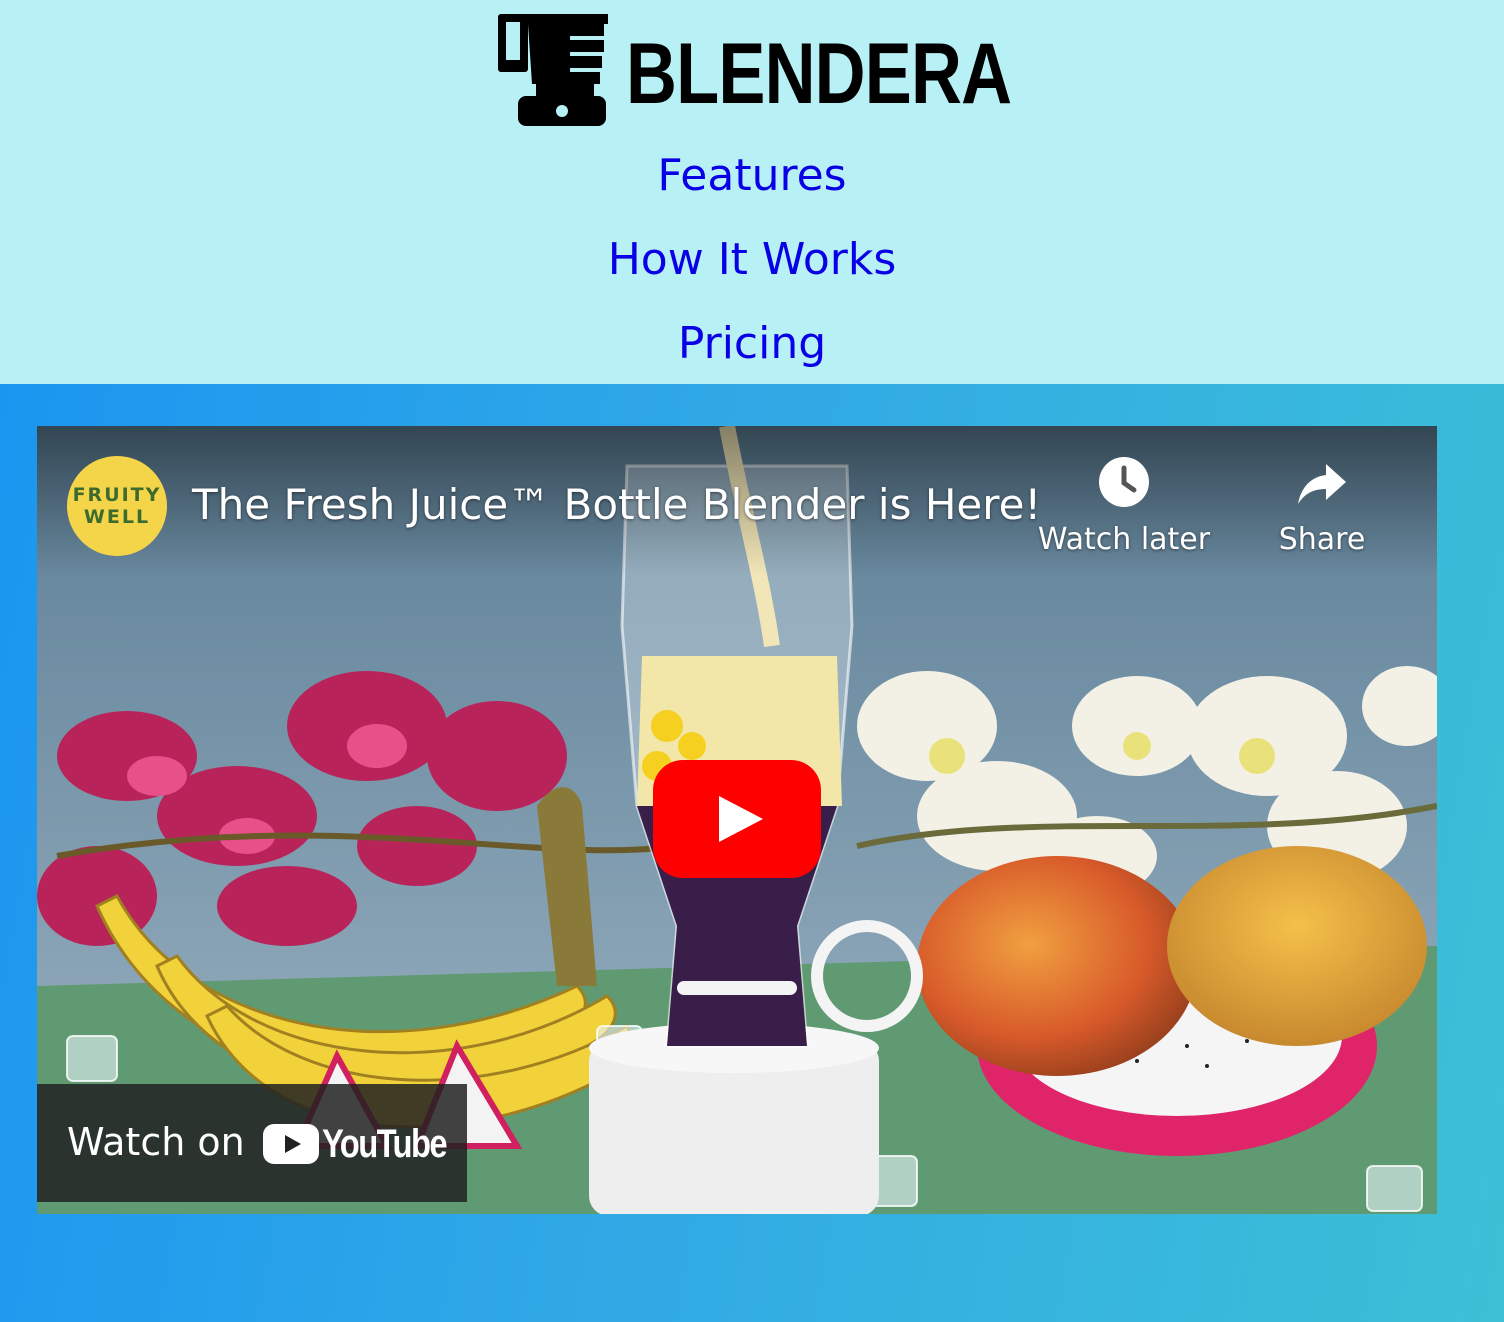  What do you see at coordinates (252, 1143) in the screenshot?
I see `watch-on-youtube-button: Watch on YouTube` at bounding box center [252, 1143].